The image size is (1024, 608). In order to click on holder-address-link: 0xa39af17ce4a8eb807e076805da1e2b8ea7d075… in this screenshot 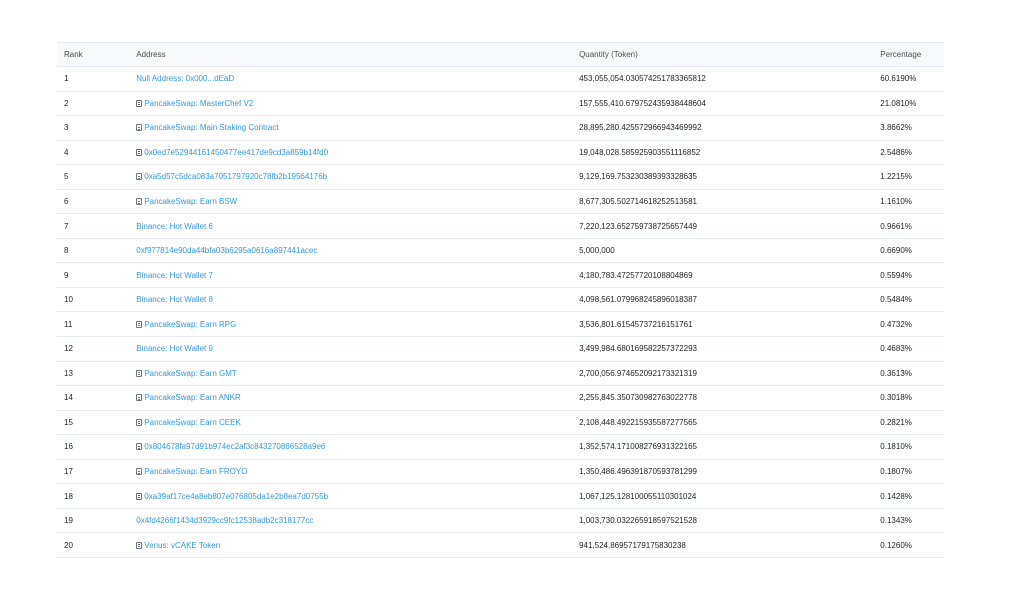, I will do `click(236, 496)`.